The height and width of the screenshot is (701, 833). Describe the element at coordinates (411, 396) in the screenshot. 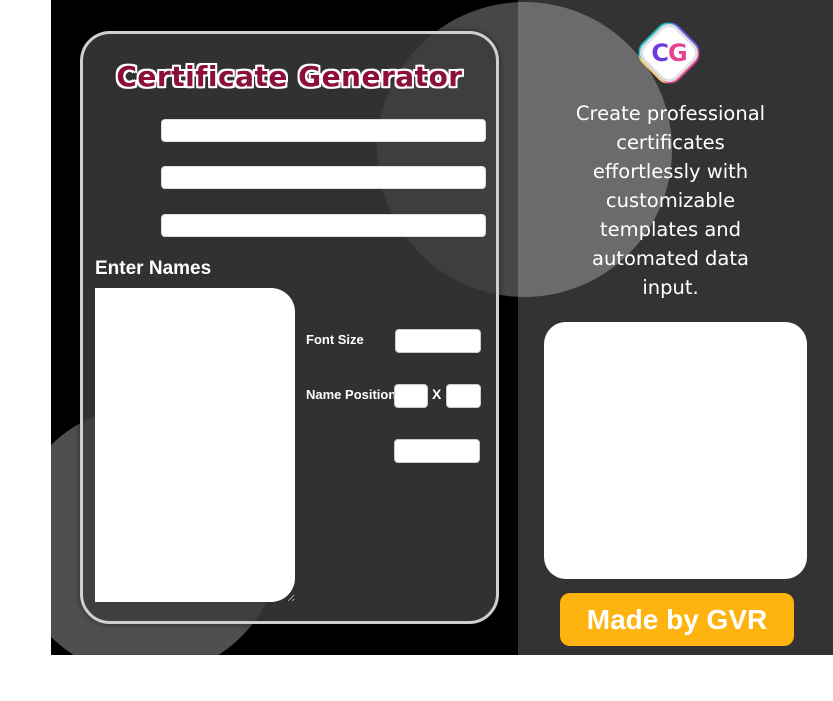

I see `position-x-input` at that location.